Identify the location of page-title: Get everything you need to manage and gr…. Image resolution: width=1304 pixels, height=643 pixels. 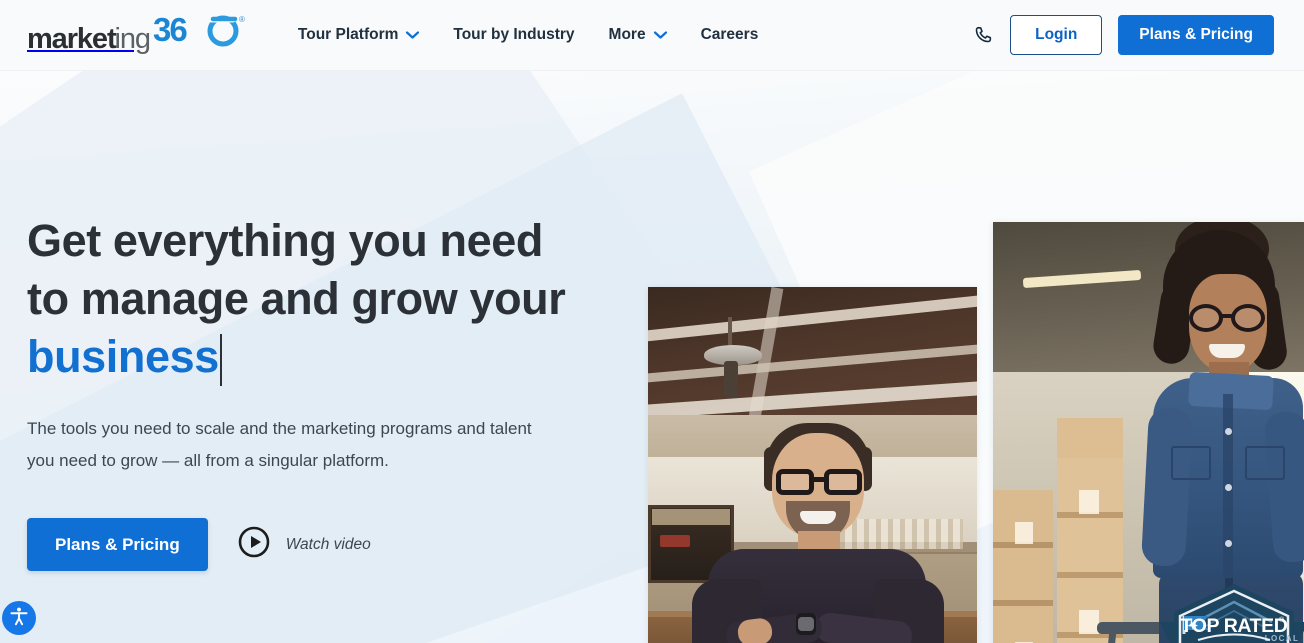
(307, 299).